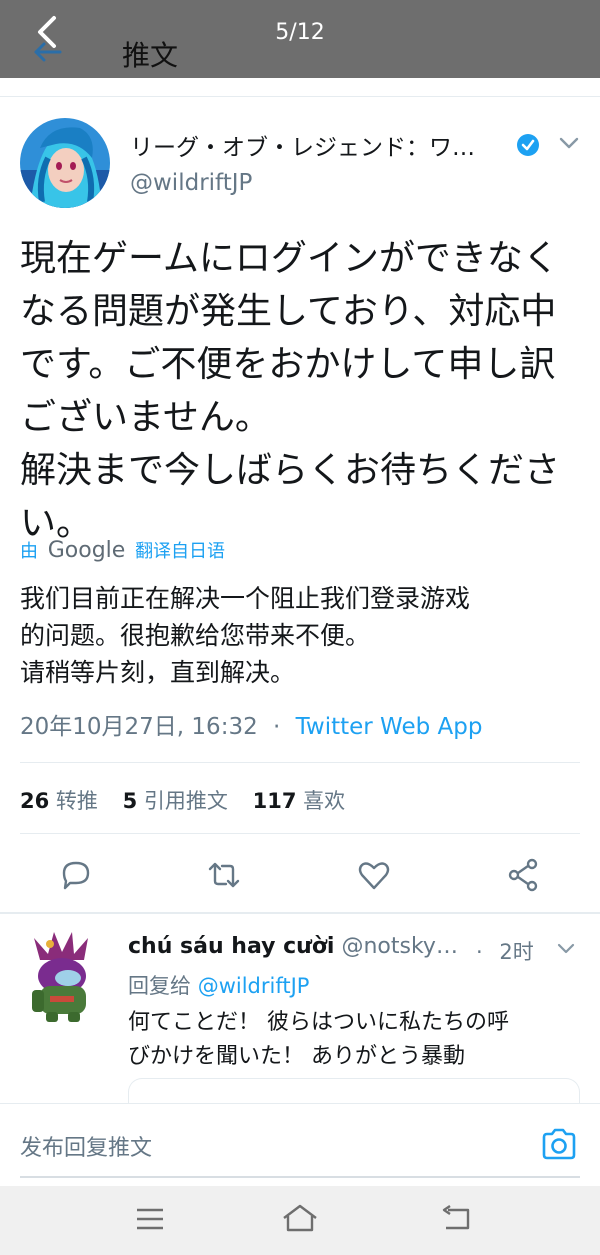  I want to click on reply-text: 何てことだ！ 彼らはついに私たちの呼 びかけを聞いた！ ありがとう暴動, so click(353, 1040).